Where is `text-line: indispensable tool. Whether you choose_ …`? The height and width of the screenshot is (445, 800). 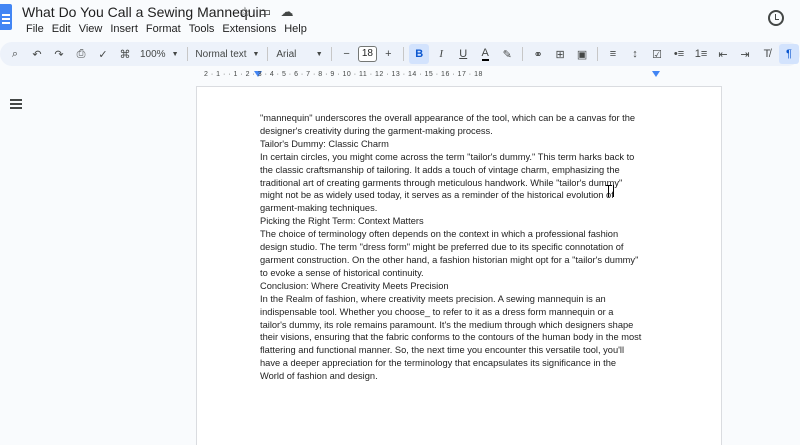
text-line: indispensable tool. Whether you choose_ … is located at coordinates (437, 311).